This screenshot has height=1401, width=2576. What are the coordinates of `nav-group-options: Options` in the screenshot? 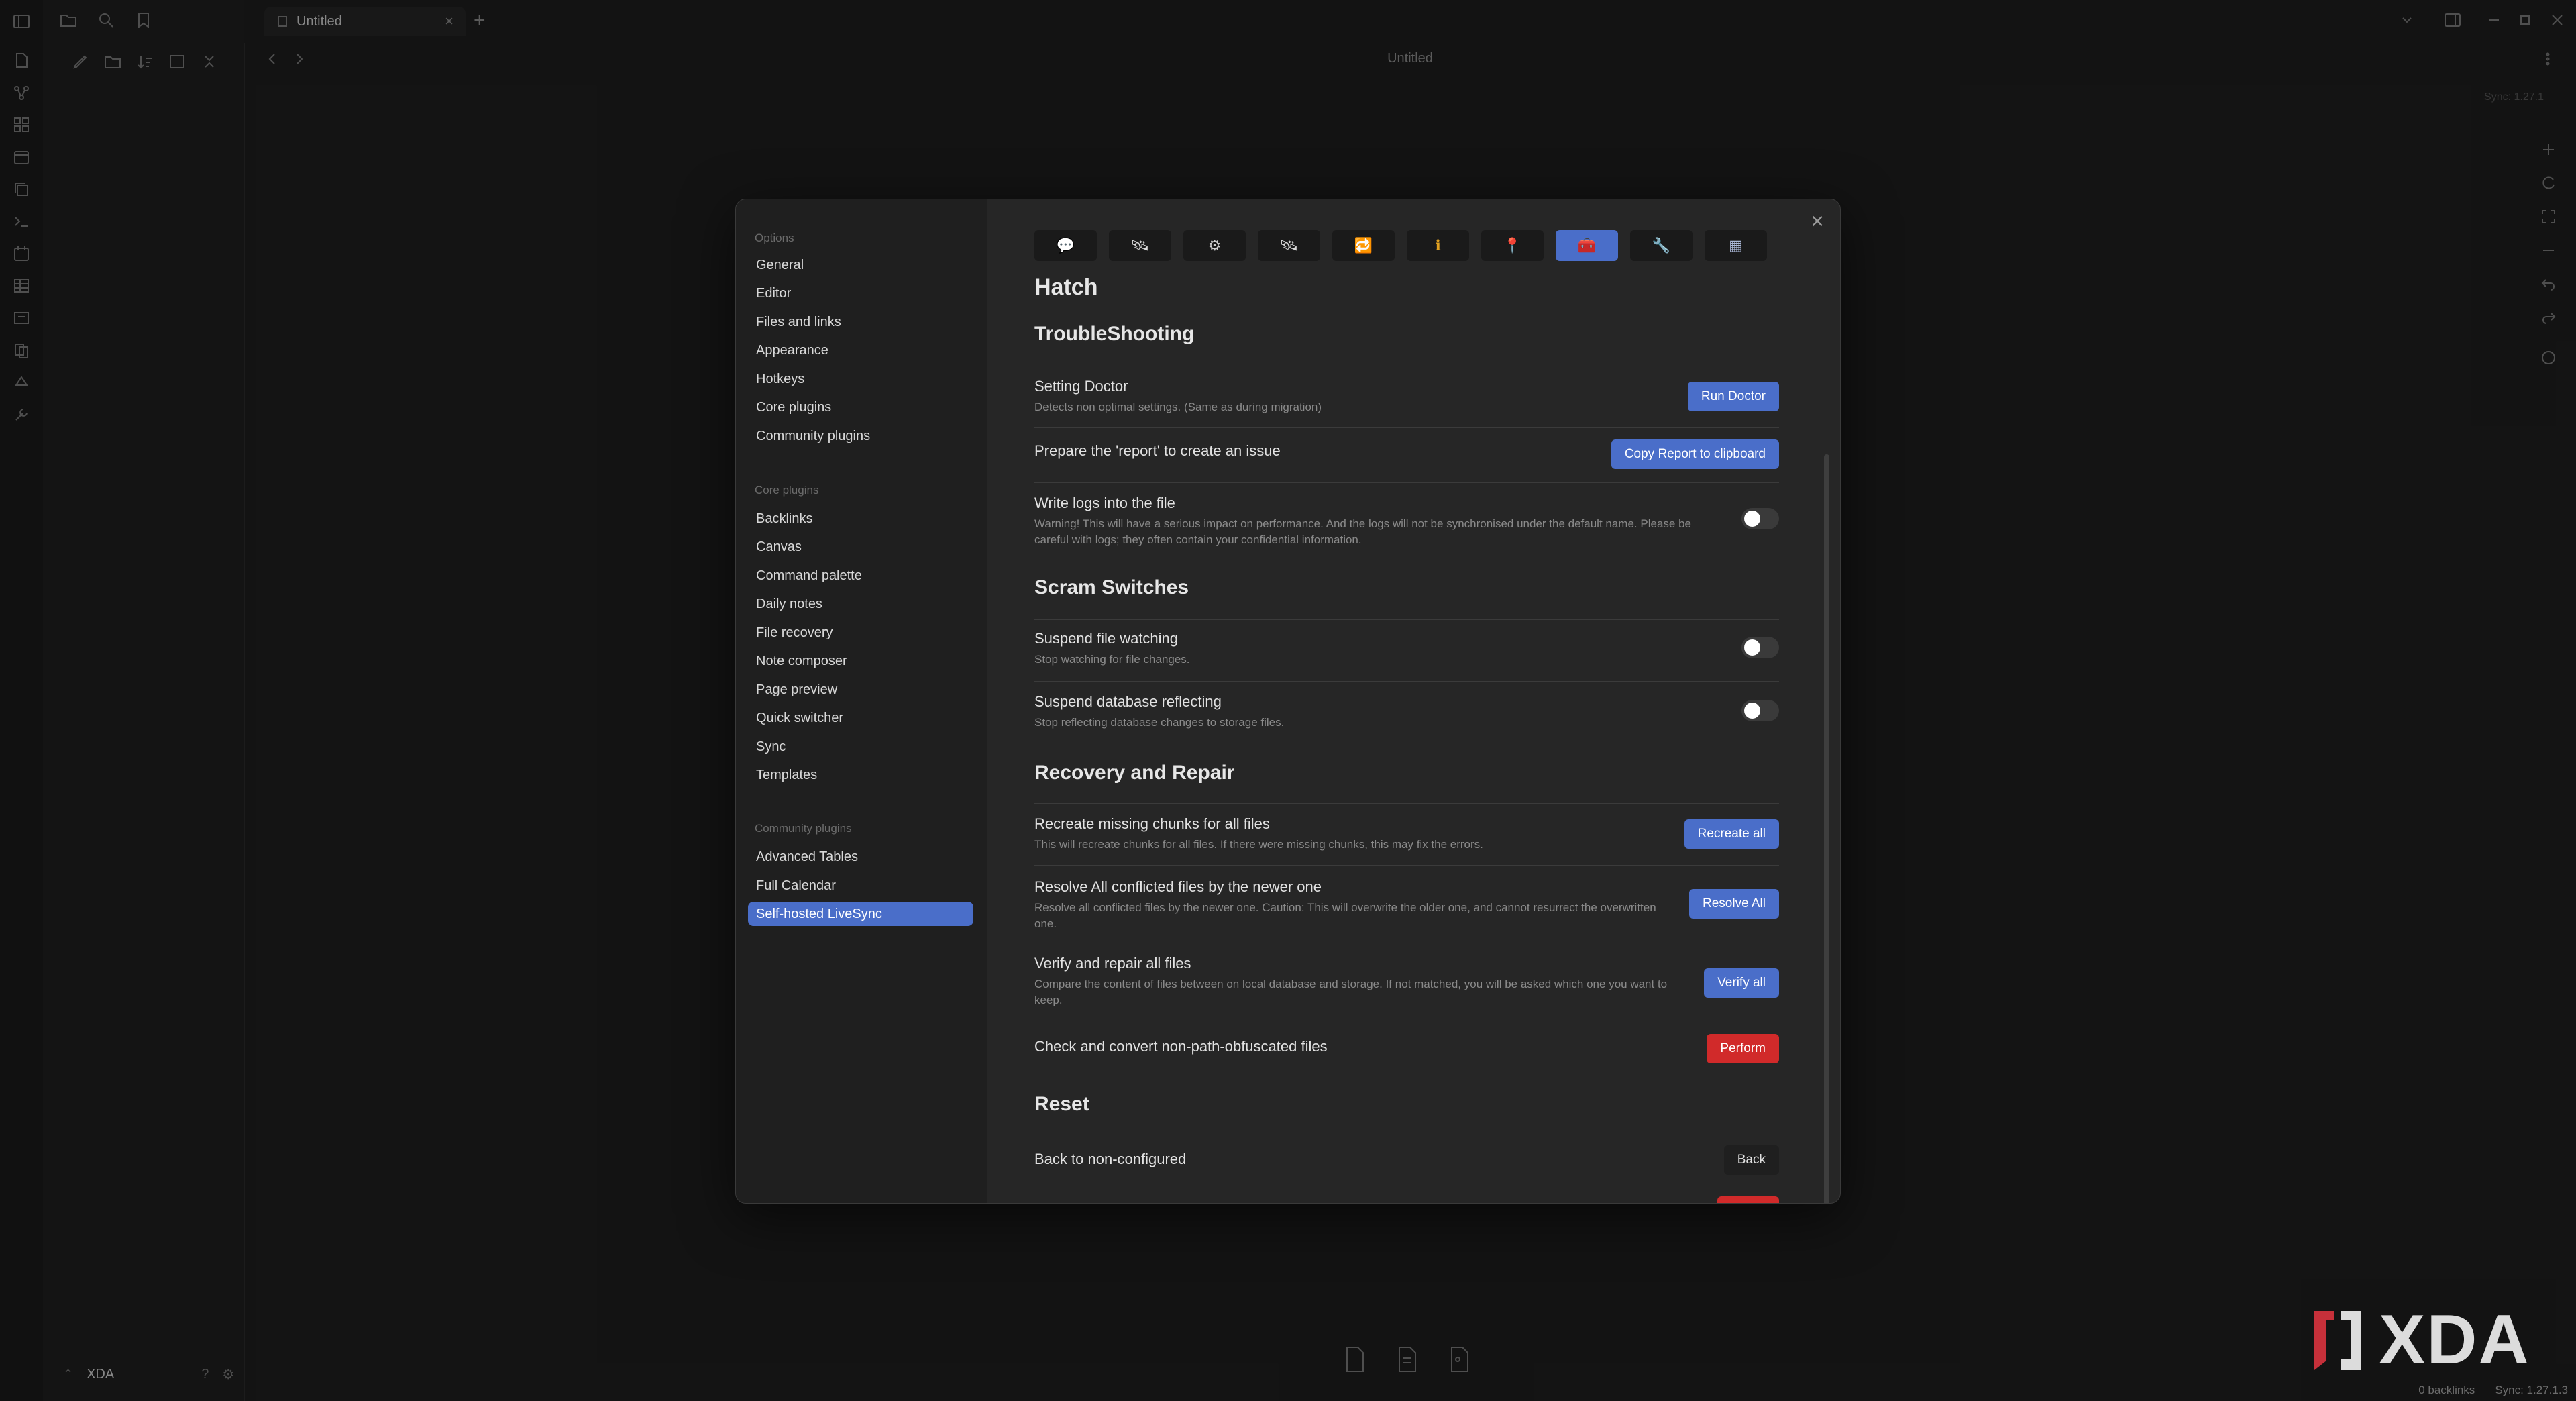 It's located at (774, 237).